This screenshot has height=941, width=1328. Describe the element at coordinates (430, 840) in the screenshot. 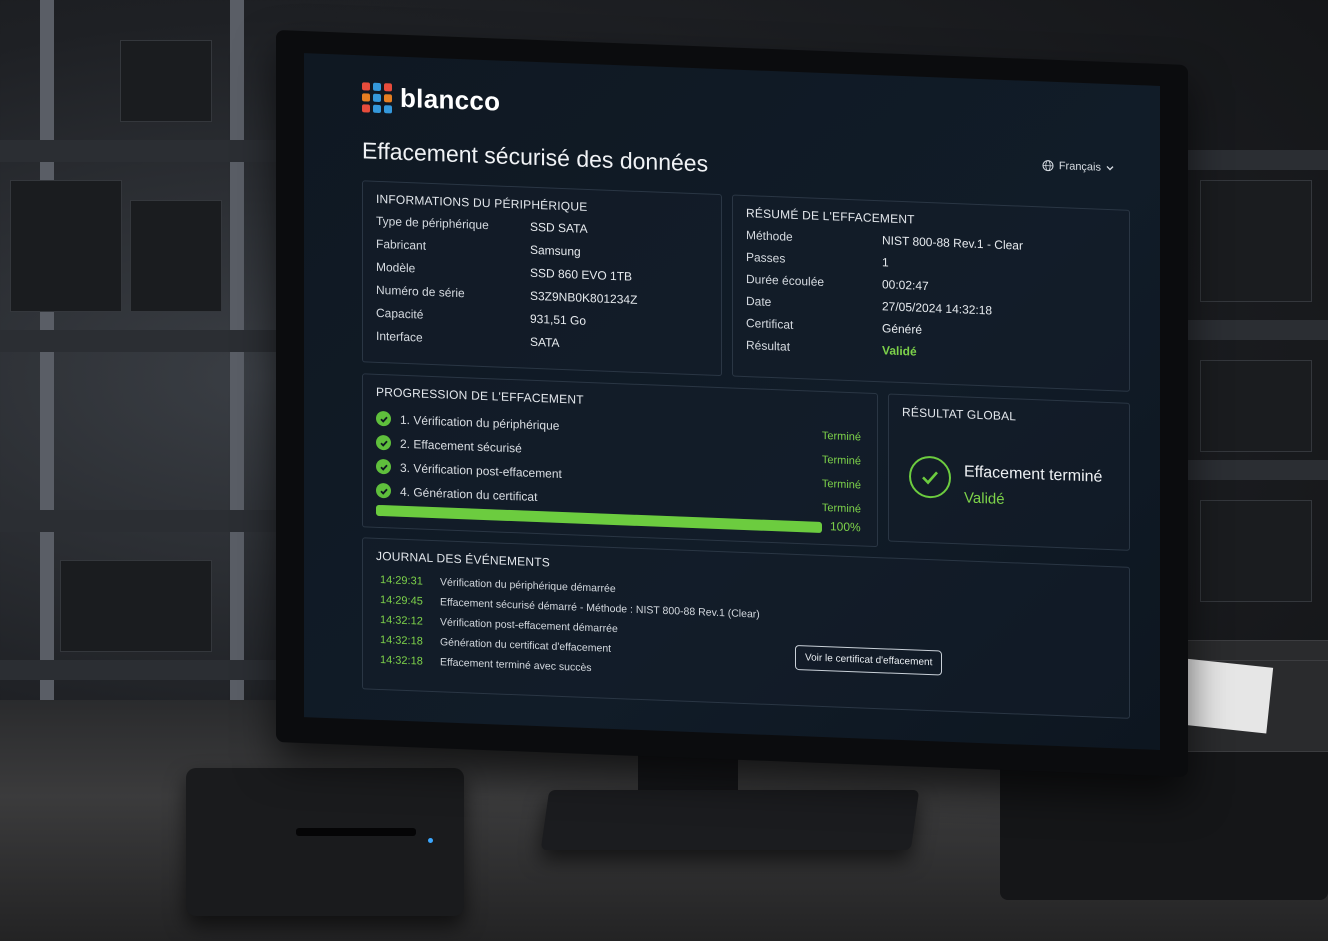

I see `reader-led-icon` at that location.